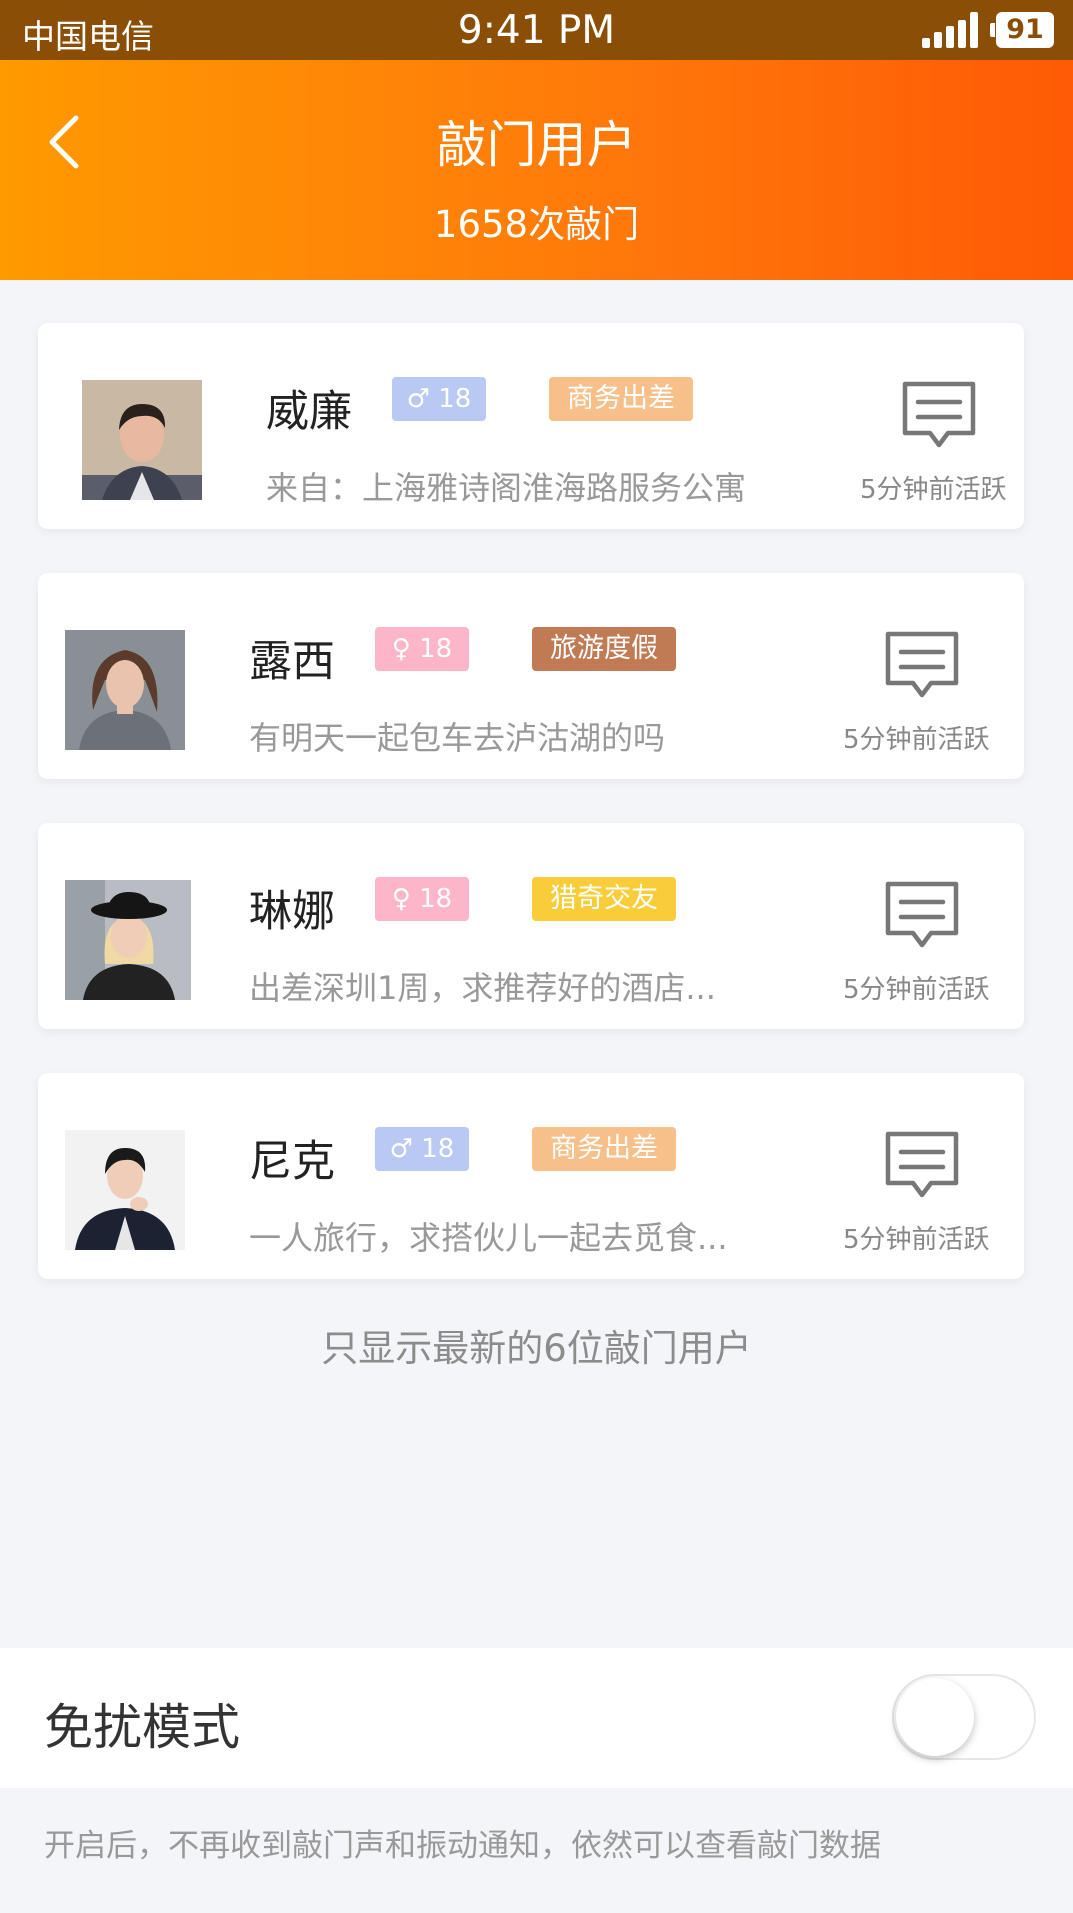  Describe the element at coordinates (292, 912) in the screenshot. I see `user-name: 琳娜` at that location.